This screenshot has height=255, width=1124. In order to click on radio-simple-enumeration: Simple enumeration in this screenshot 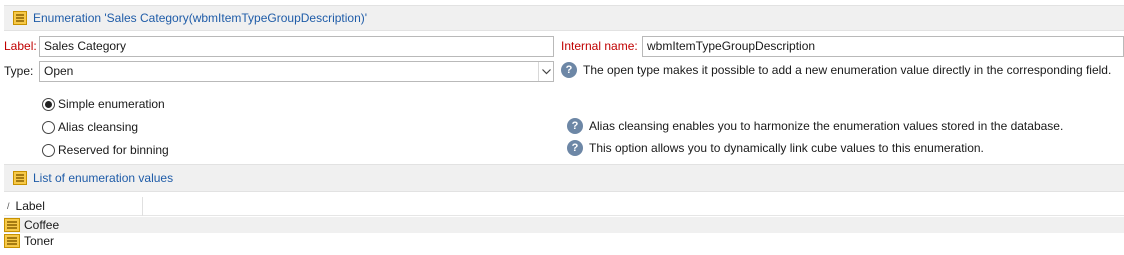, I will do `click(103, 104)`.